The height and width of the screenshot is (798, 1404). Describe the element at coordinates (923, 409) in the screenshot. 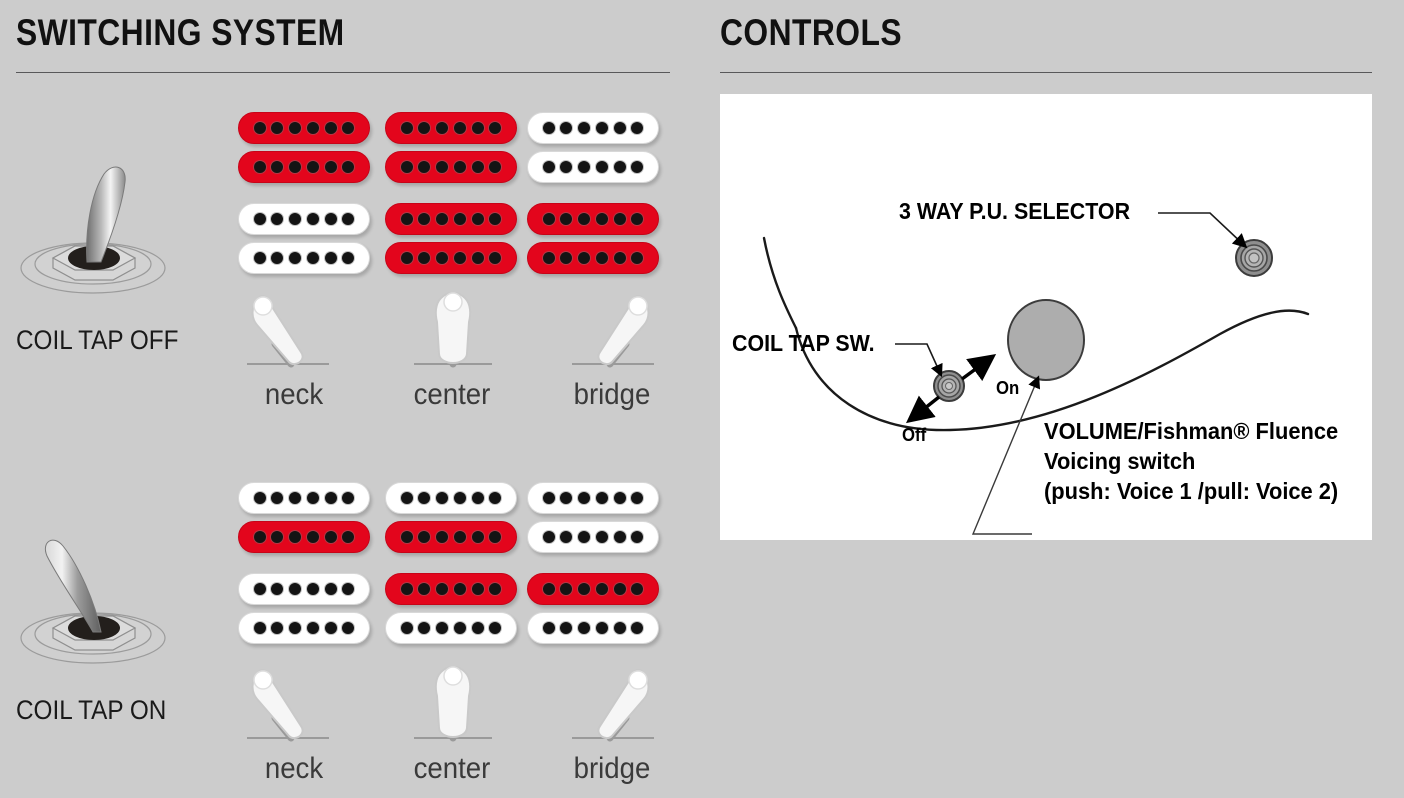

I see `coil-tap-off-arrow` at that location.